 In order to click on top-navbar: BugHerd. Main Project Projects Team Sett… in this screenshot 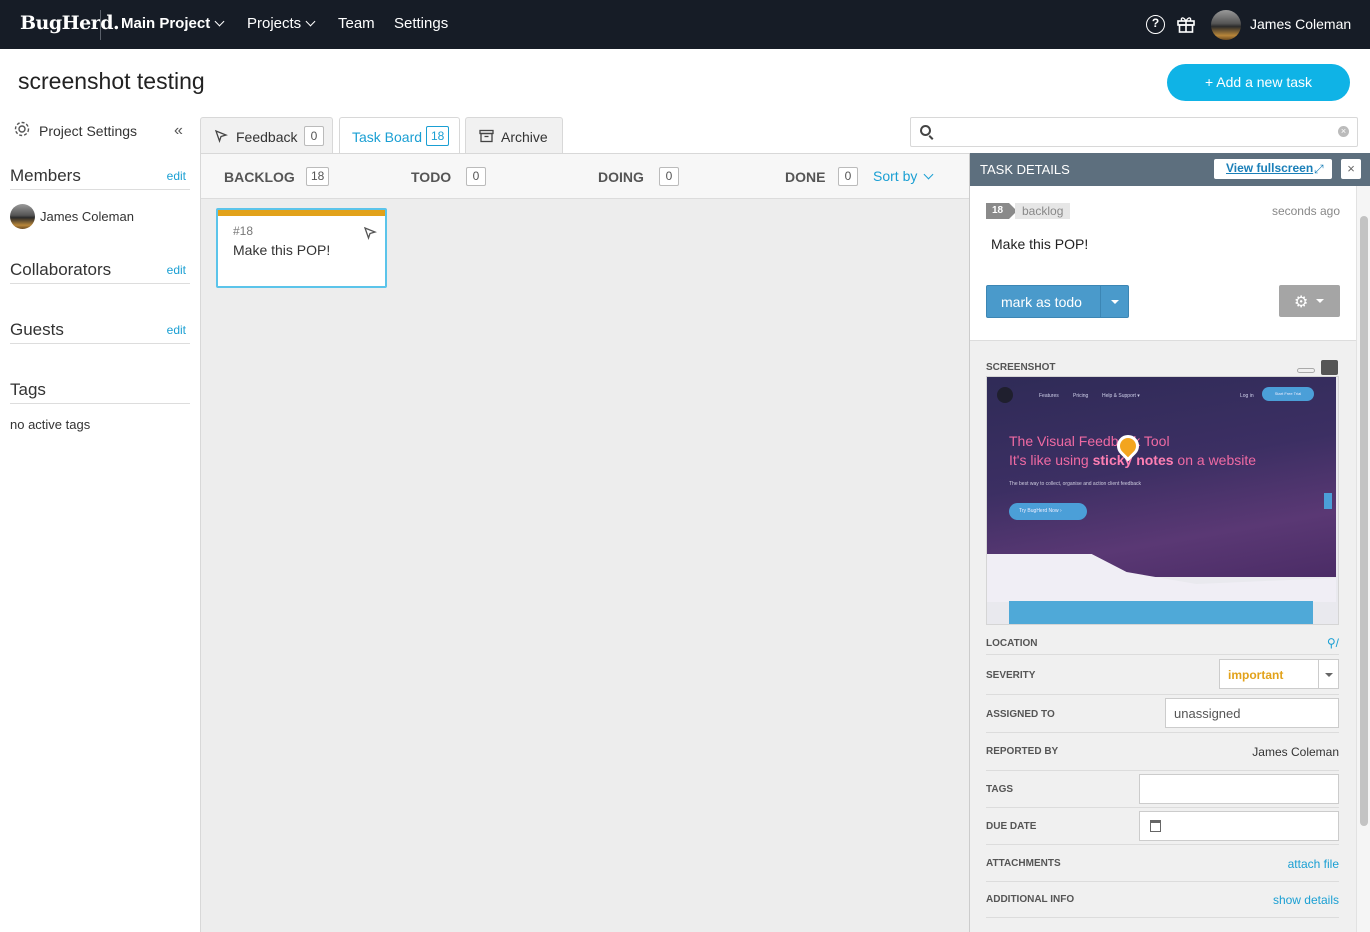, I will do `click(685, 24)`.